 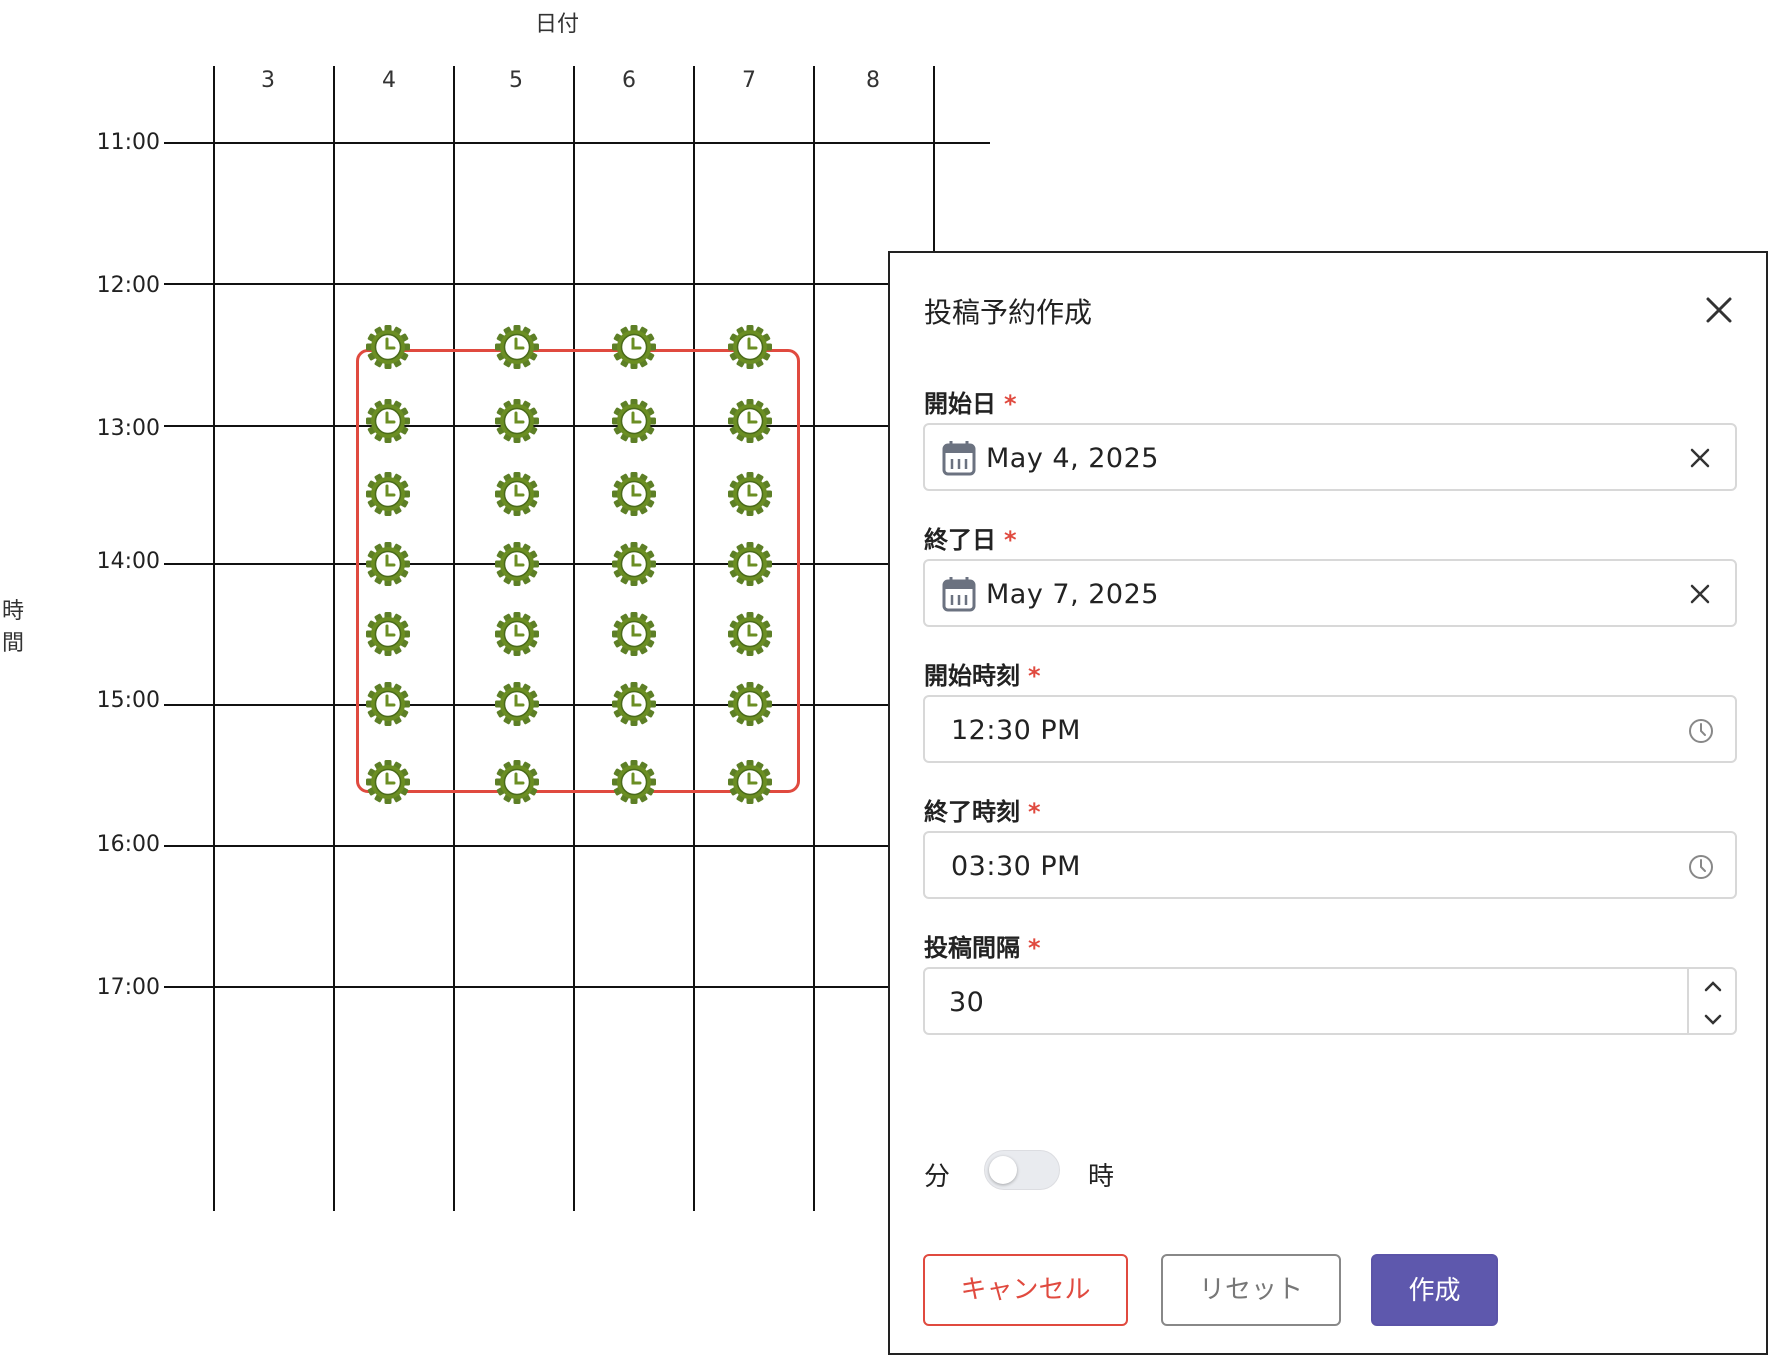 What do you see at coordinates (128, 428) in the screenshot?
I see `row-label: 13:00` at bounding box center [128, 428].